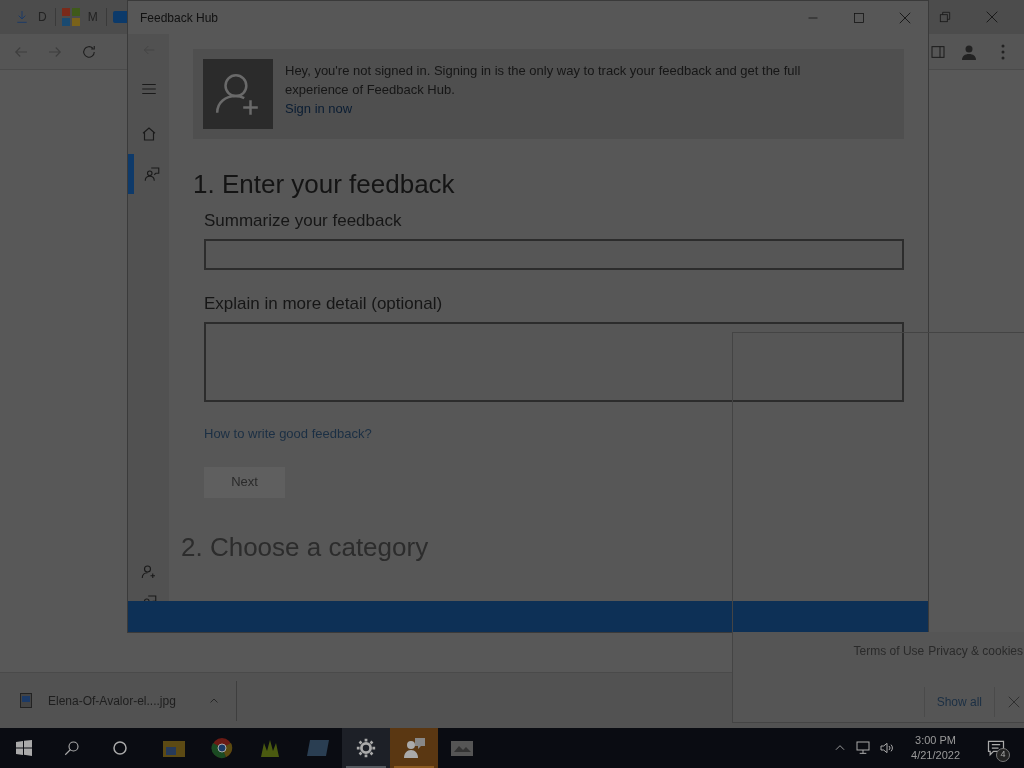 The image size is (1024, 768). I want to click on show-all-button: Show all, so click(959, 702).